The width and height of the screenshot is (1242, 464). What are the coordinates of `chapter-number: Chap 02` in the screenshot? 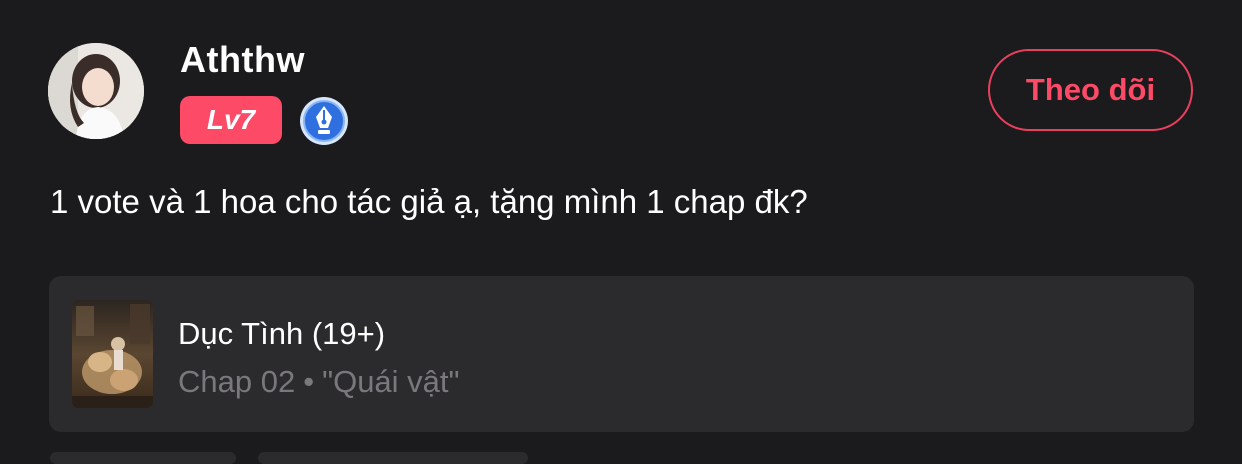 It's located at (237, 381).